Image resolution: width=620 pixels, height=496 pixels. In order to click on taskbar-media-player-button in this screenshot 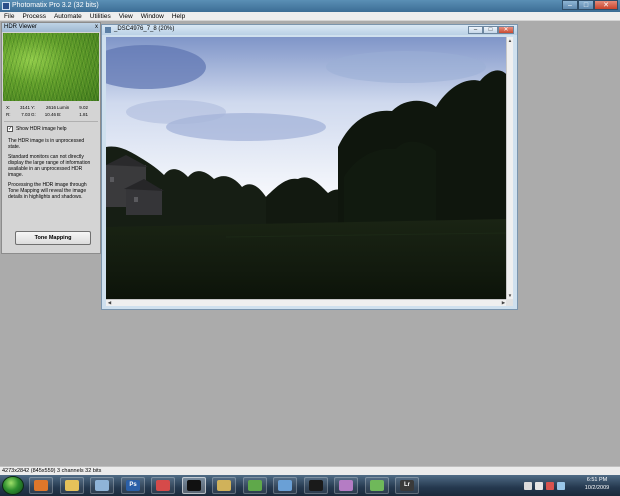, I will do `click(102, 485)`.